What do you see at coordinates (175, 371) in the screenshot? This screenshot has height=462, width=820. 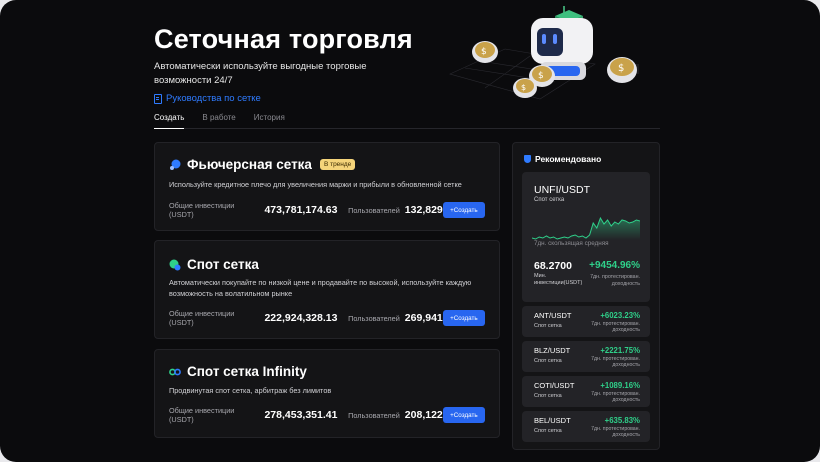 I see `infinity-grid-icon` at bounding box center [175, 371].